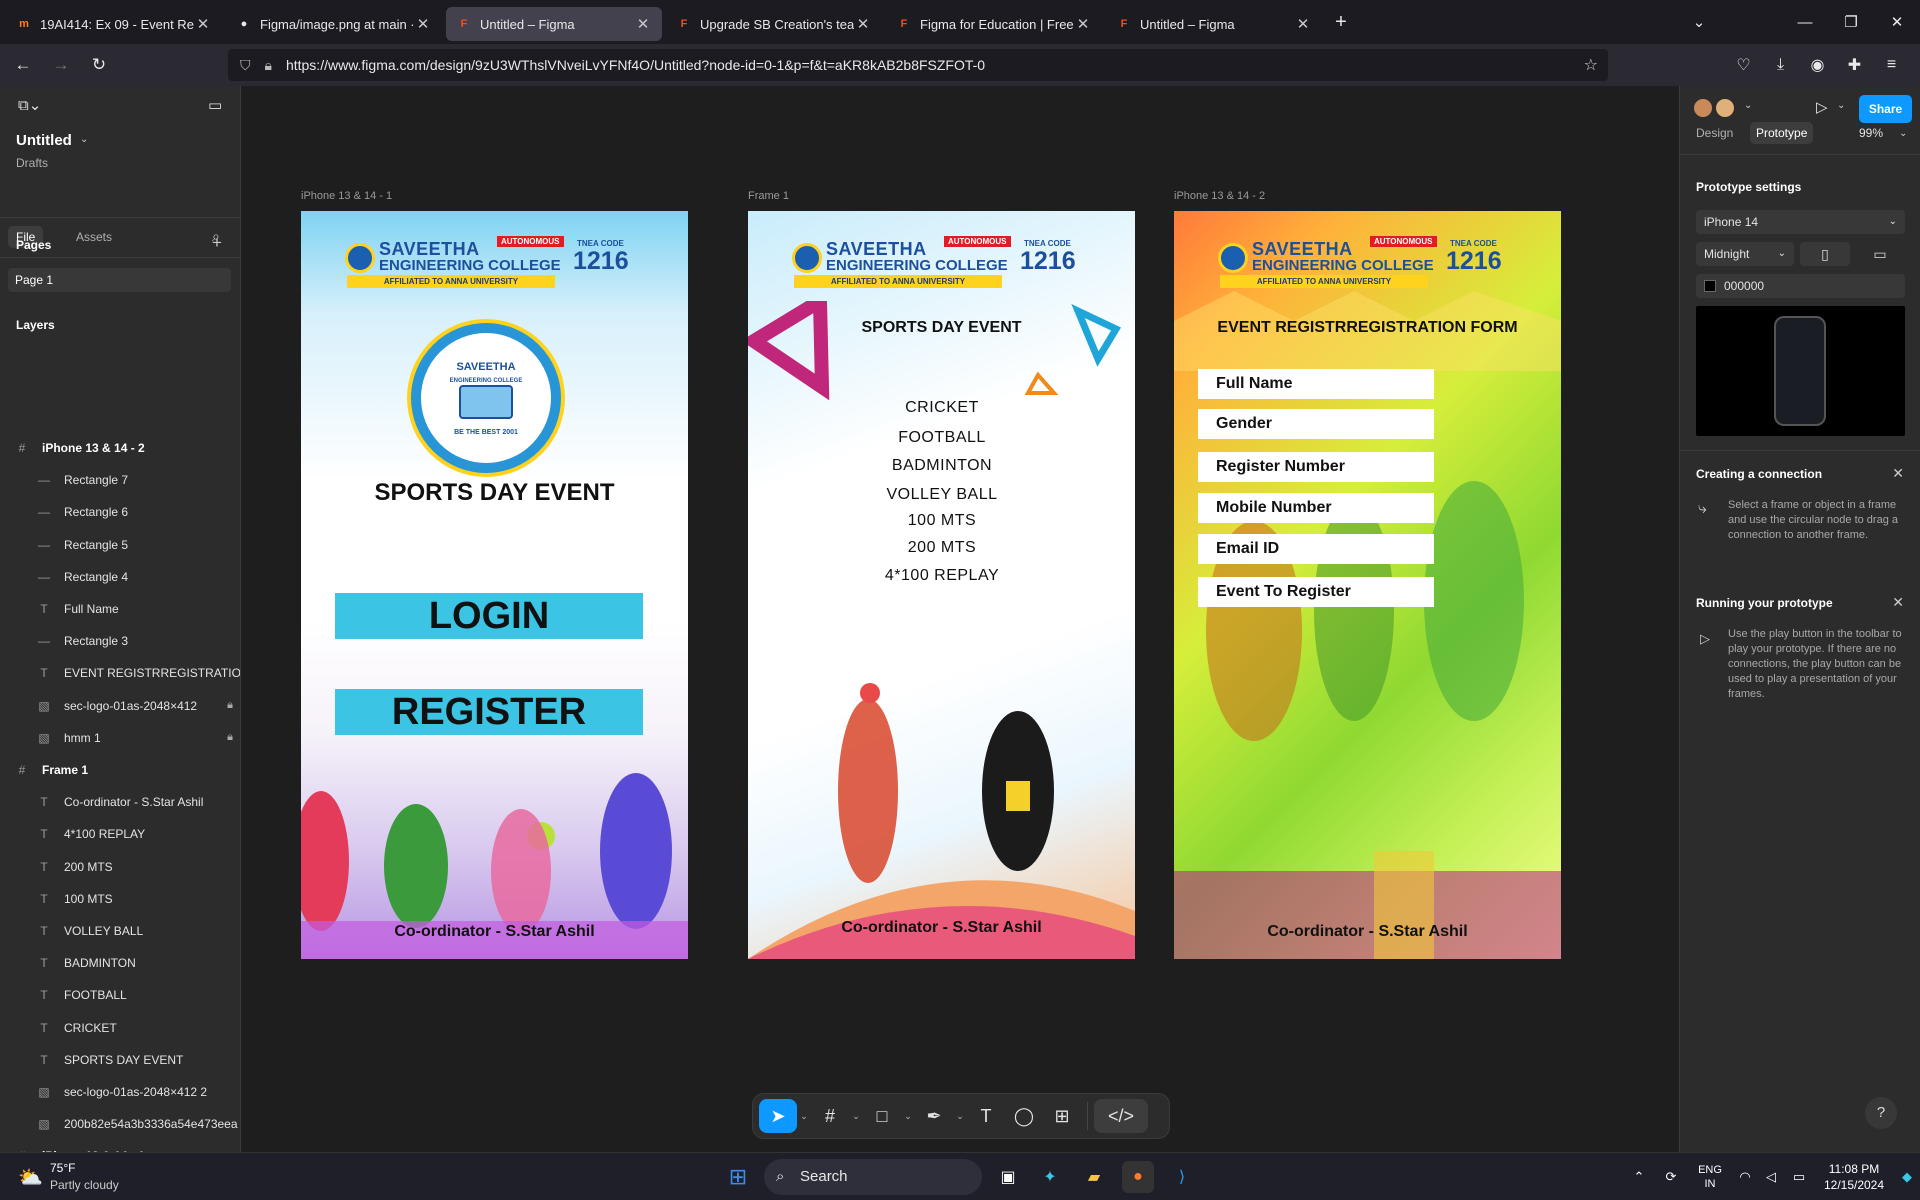  What do you see at coordinates (1743, 65) in the screenshot?
I see `pocket-icon: ♡` at bounding box center [1743, 65].